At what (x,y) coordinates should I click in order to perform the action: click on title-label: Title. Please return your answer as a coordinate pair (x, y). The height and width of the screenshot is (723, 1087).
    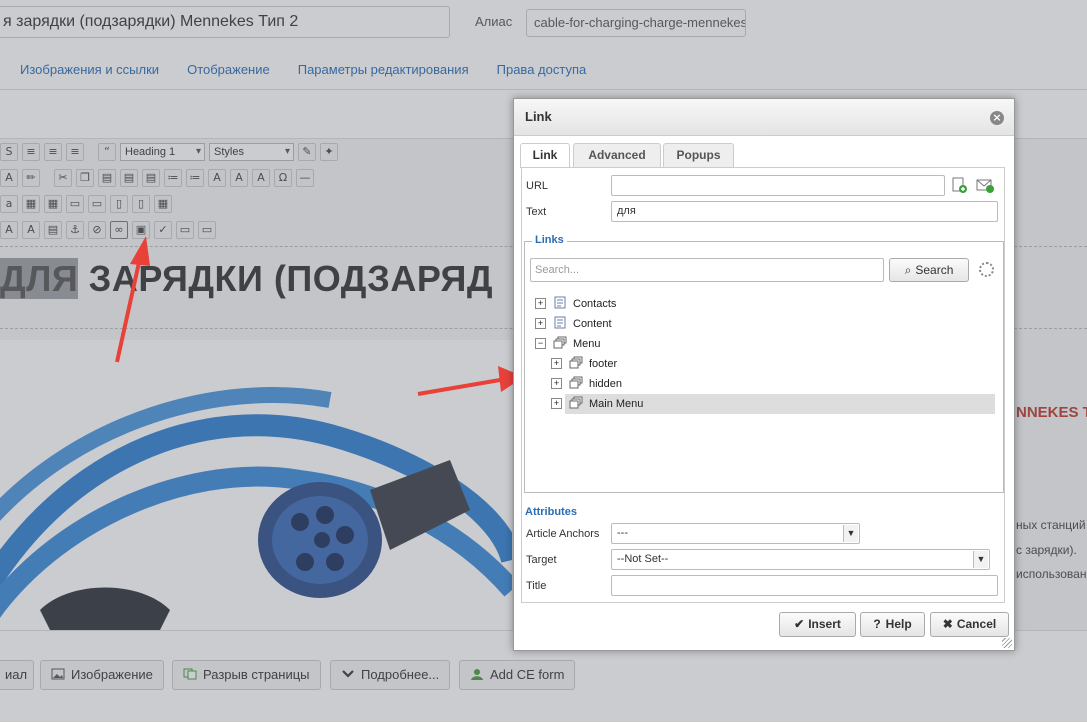
    Looking at the image, I should click on (536, 586).